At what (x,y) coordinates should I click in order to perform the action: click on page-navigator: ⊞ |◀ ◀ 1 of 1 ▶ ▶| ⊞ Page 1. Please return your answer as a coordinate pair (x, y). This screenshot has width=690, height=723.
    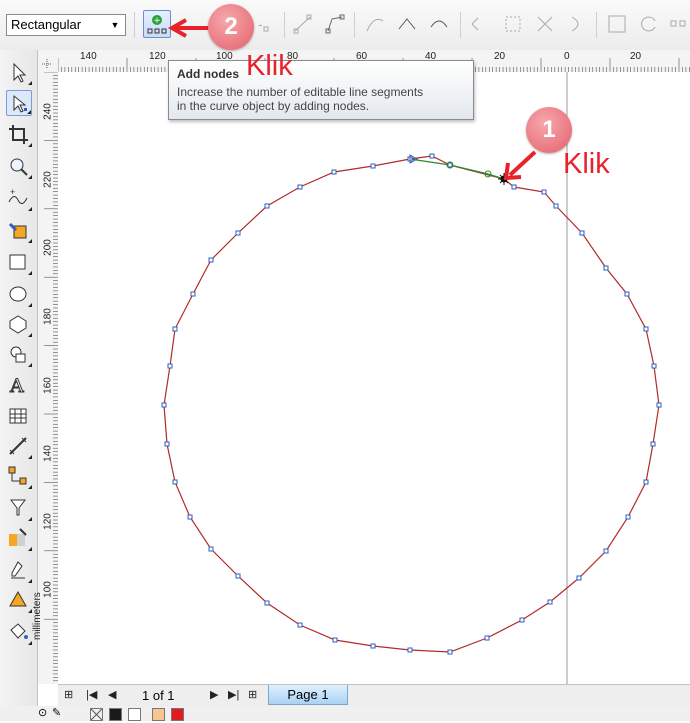
    Looking at the image, I should click on (374, 695).